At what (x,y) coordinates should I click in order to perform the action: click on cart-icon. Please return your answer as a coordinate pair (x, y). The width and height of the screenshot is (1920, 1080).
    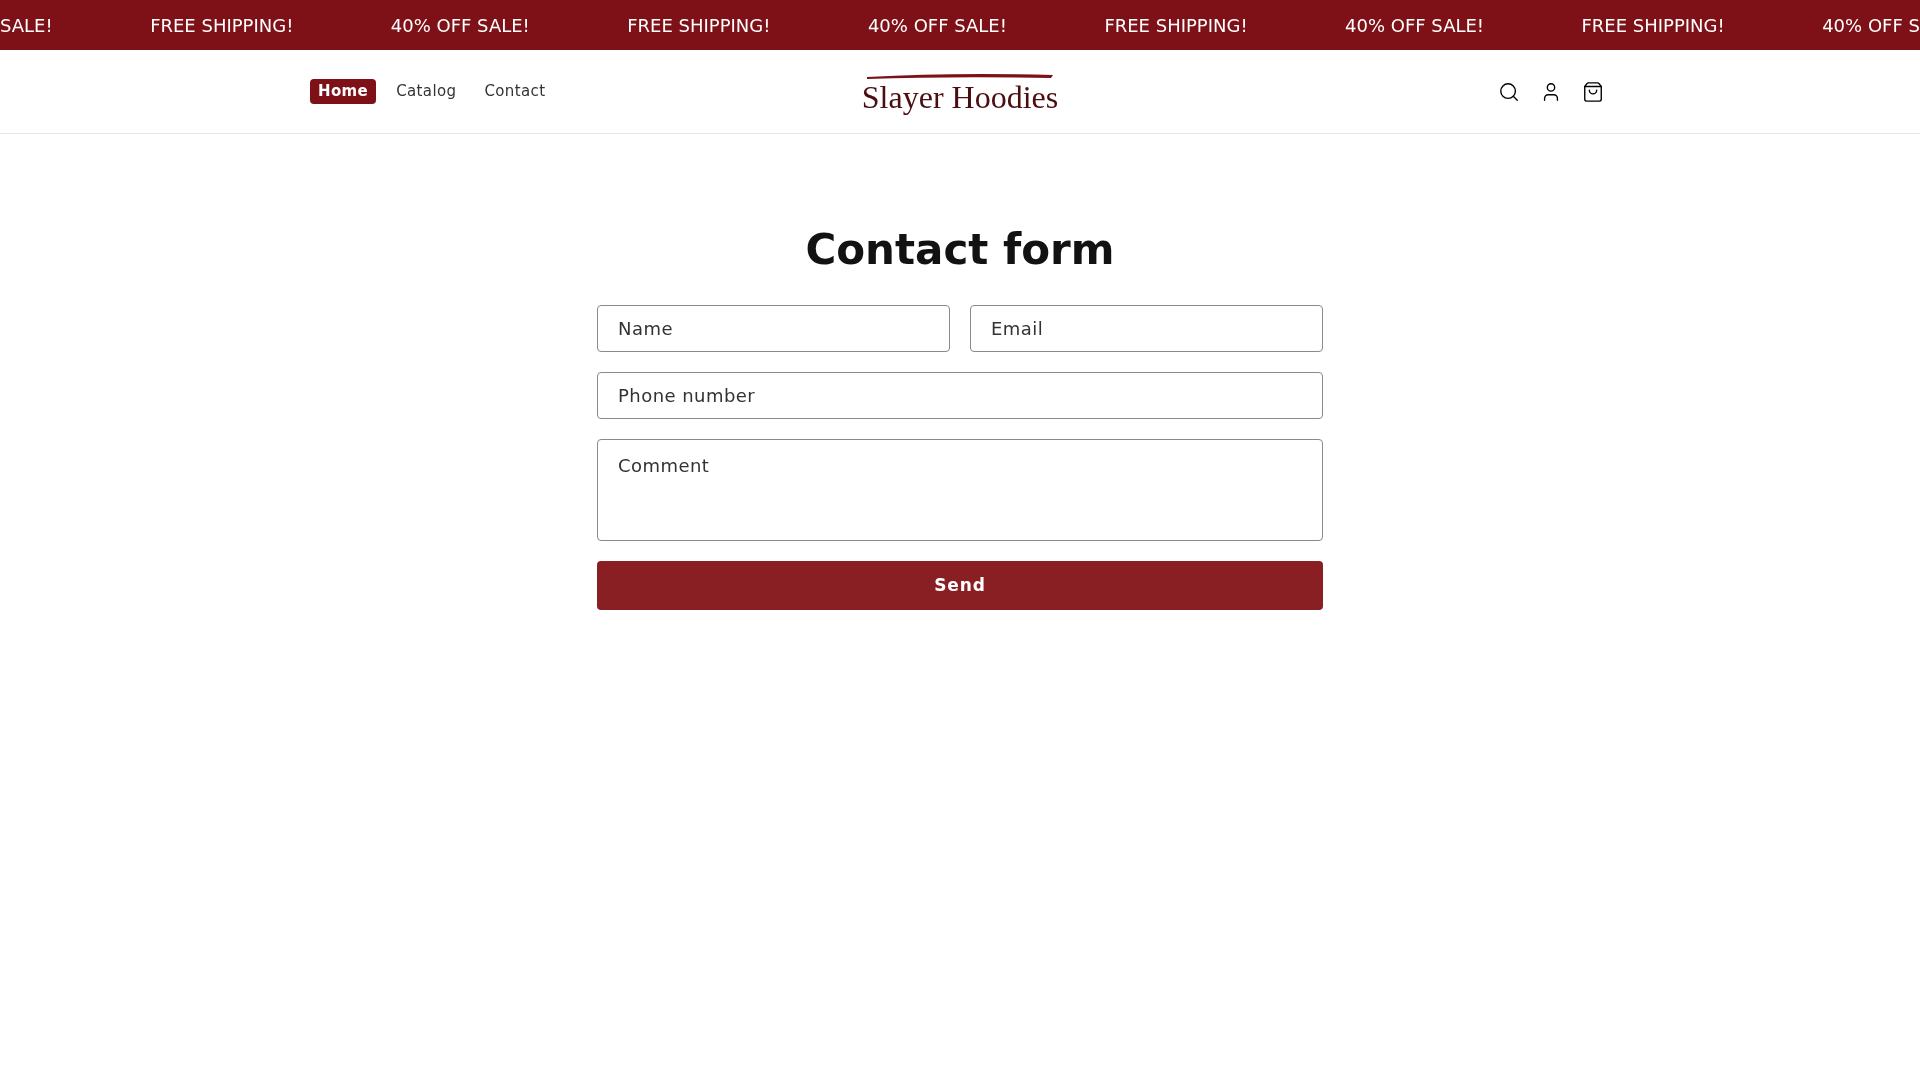
    Looking at the image, I should click on (1593, 91).